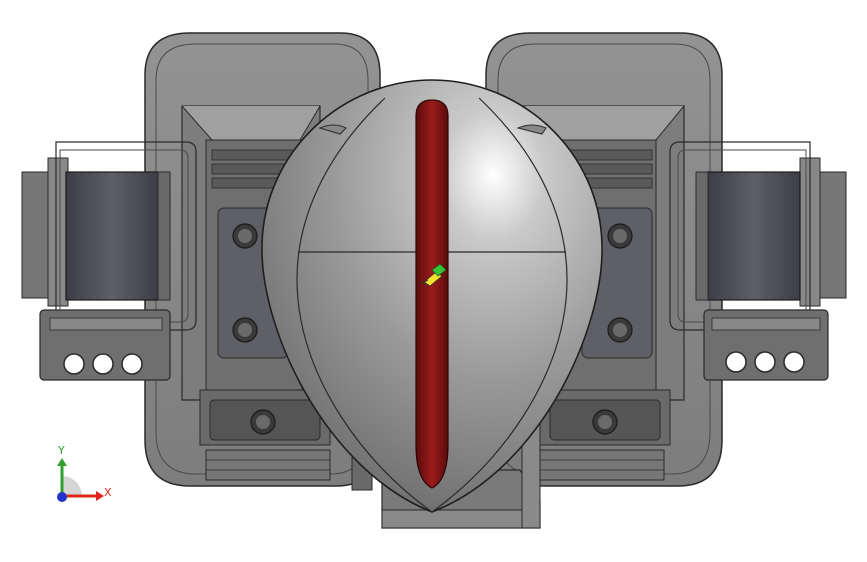 The image size is (867, 562). Describe the element at coordinates (84, 473) in the screenshot. I see `coordinate-triad-icon: X Y` at that location.